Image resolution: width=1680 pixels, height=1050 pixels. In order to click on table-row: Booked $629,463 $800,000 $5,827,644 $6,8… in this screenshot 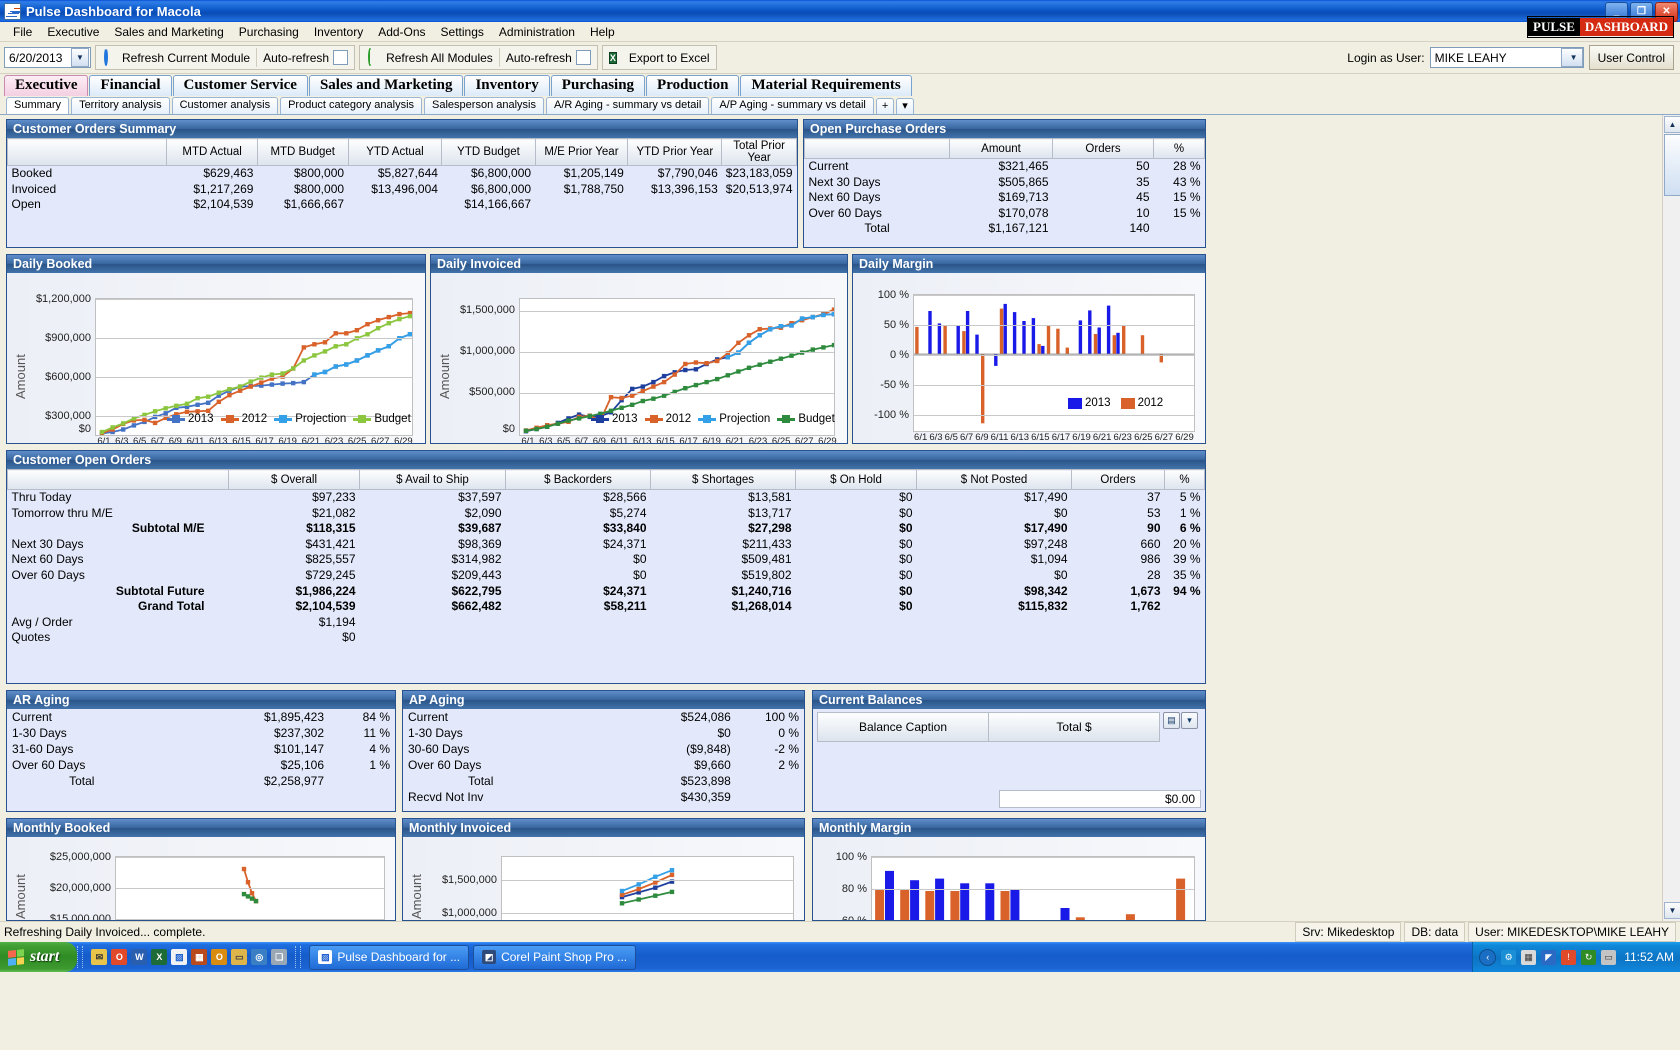, I will do `click(402, 174)`.